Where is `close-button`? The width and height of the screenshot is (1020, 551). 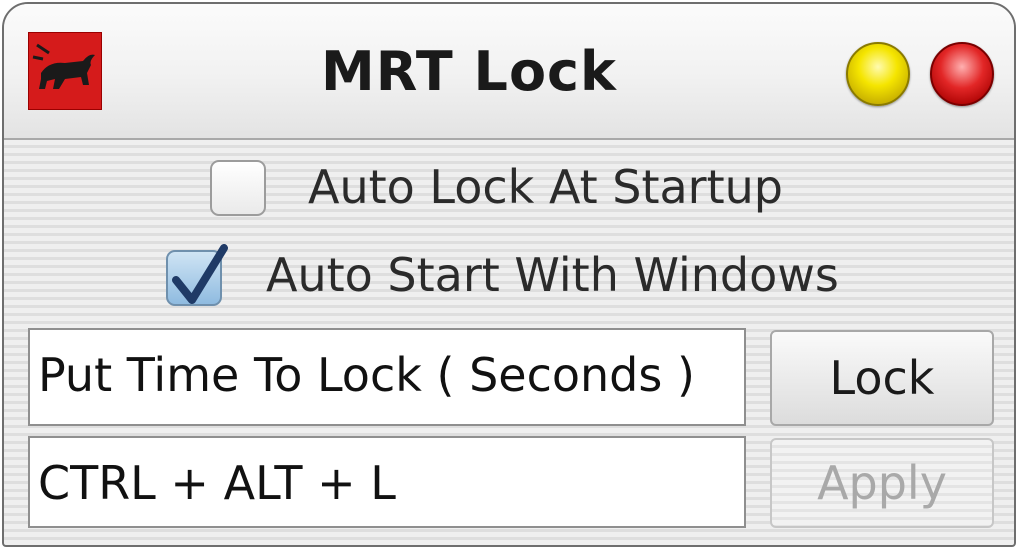 close-button is located at coordinates (962, 74).